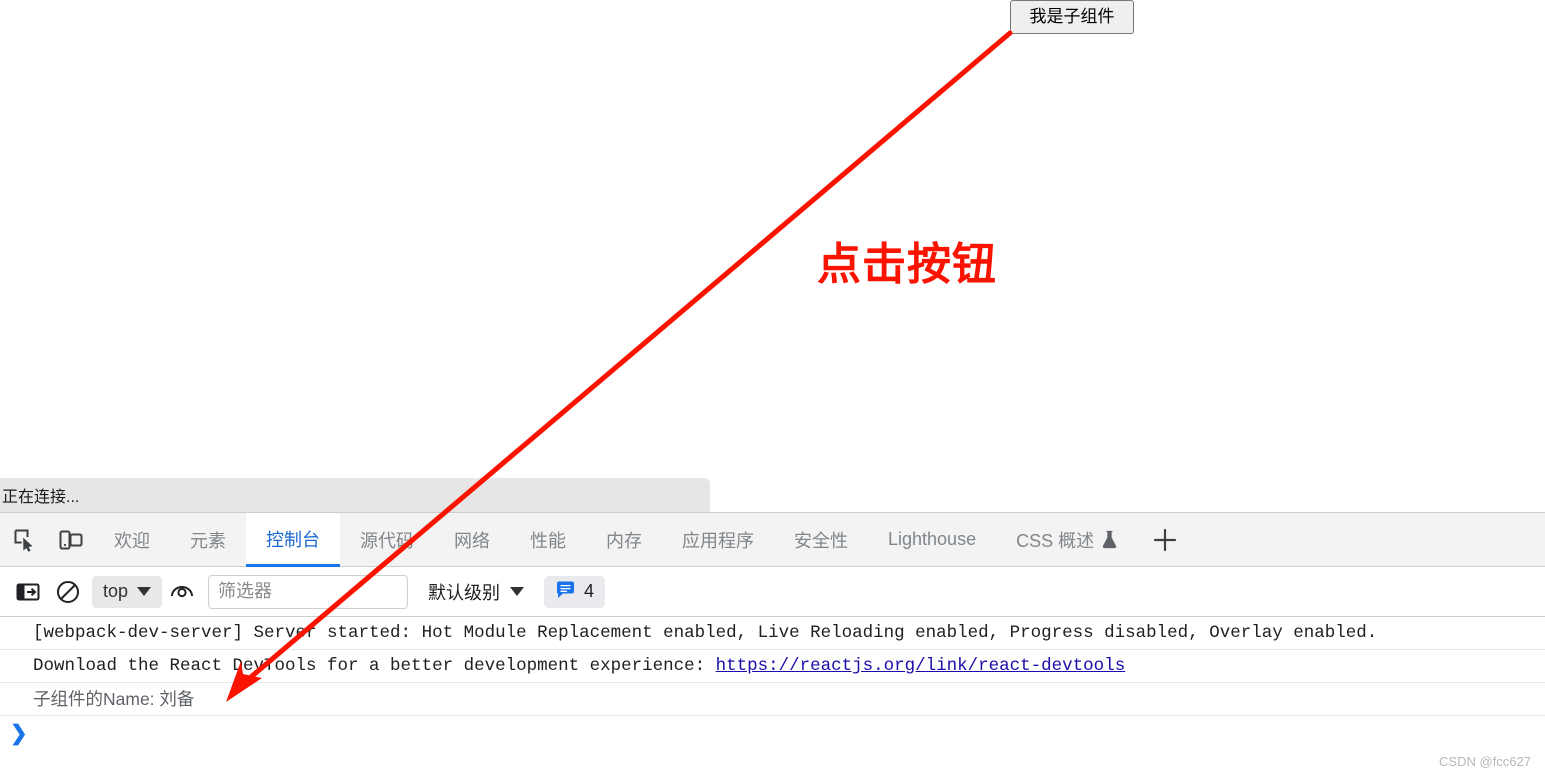  What do you see at coordinates (1109, 539) in the screenshot?
I see `experiment-flask-icon` at bounding box center [1109, 539].